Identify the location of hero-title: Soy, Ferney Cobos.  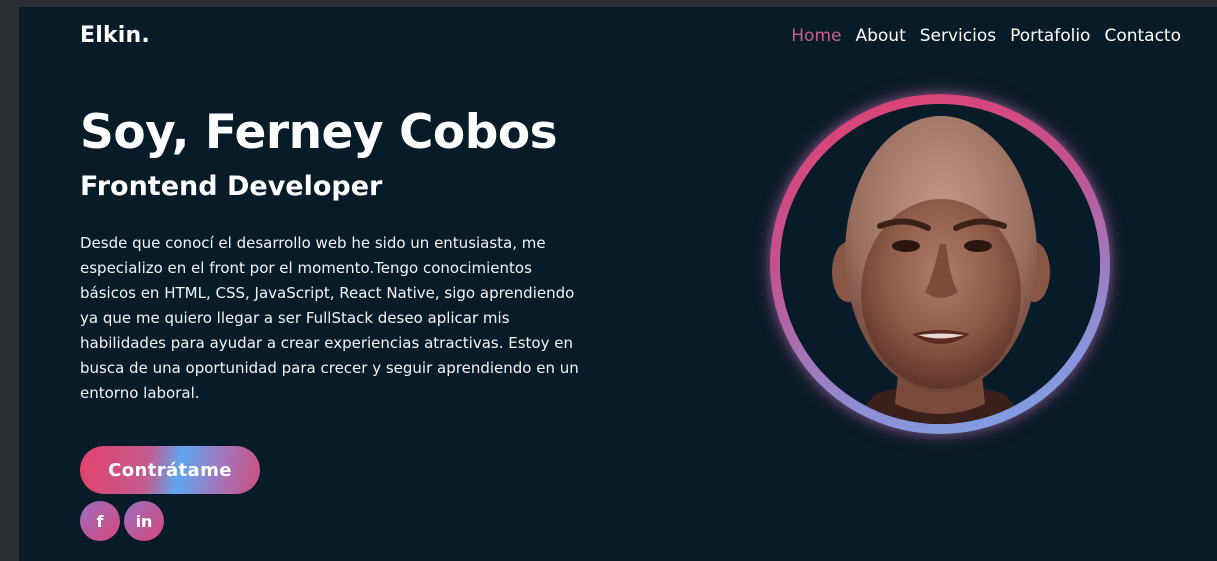
(319, 132).